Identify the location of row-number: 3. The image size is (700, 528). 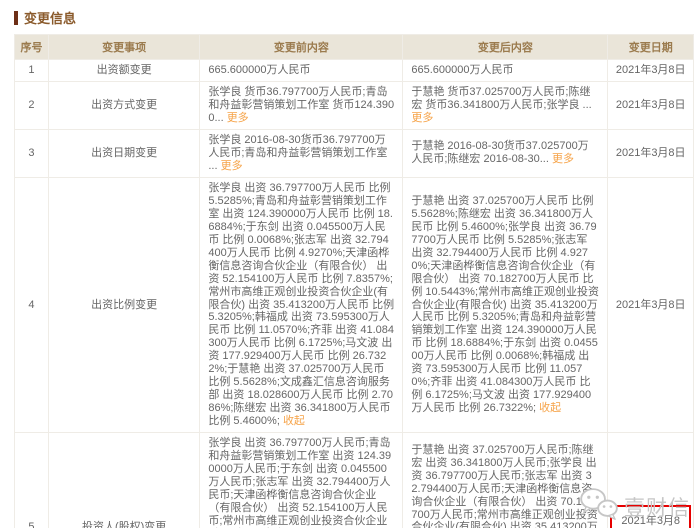
(31, 153).